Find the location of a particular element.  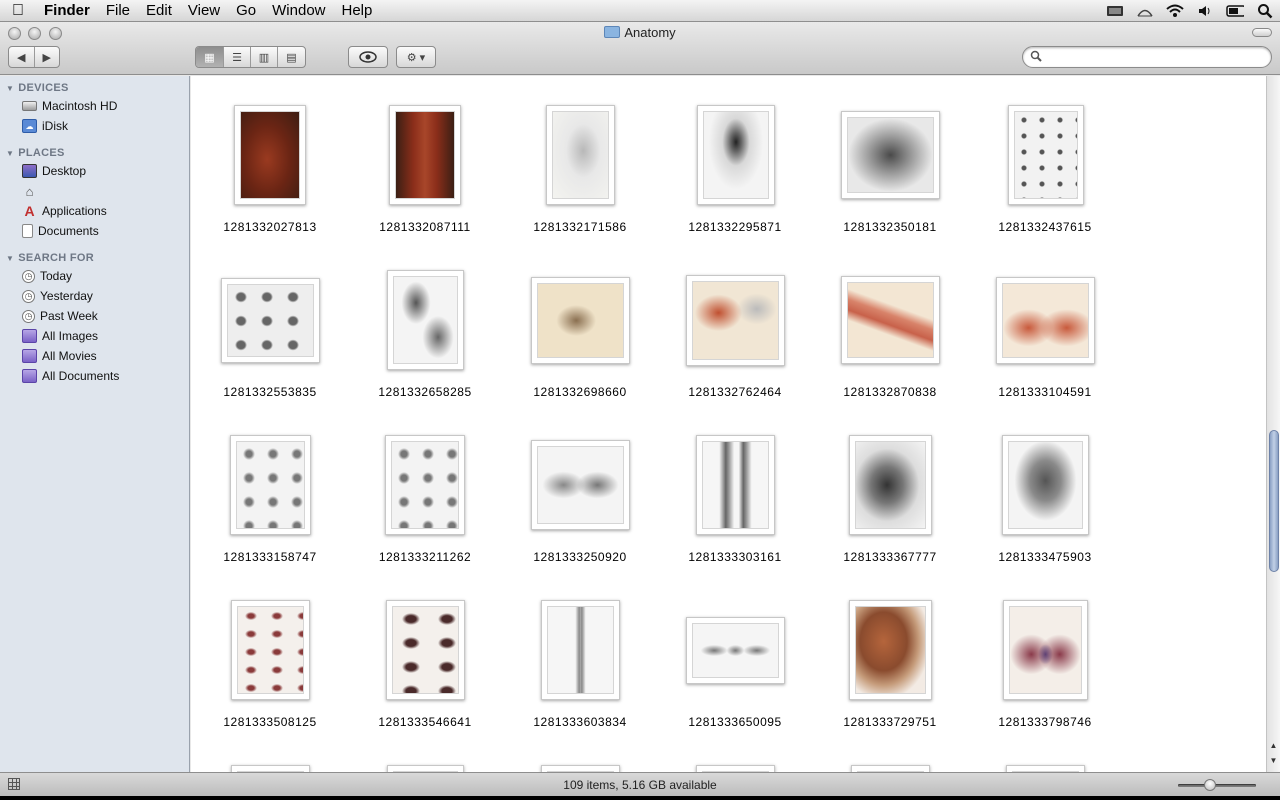

file-name: 1281333158747 is located at coordinates (270, 557).